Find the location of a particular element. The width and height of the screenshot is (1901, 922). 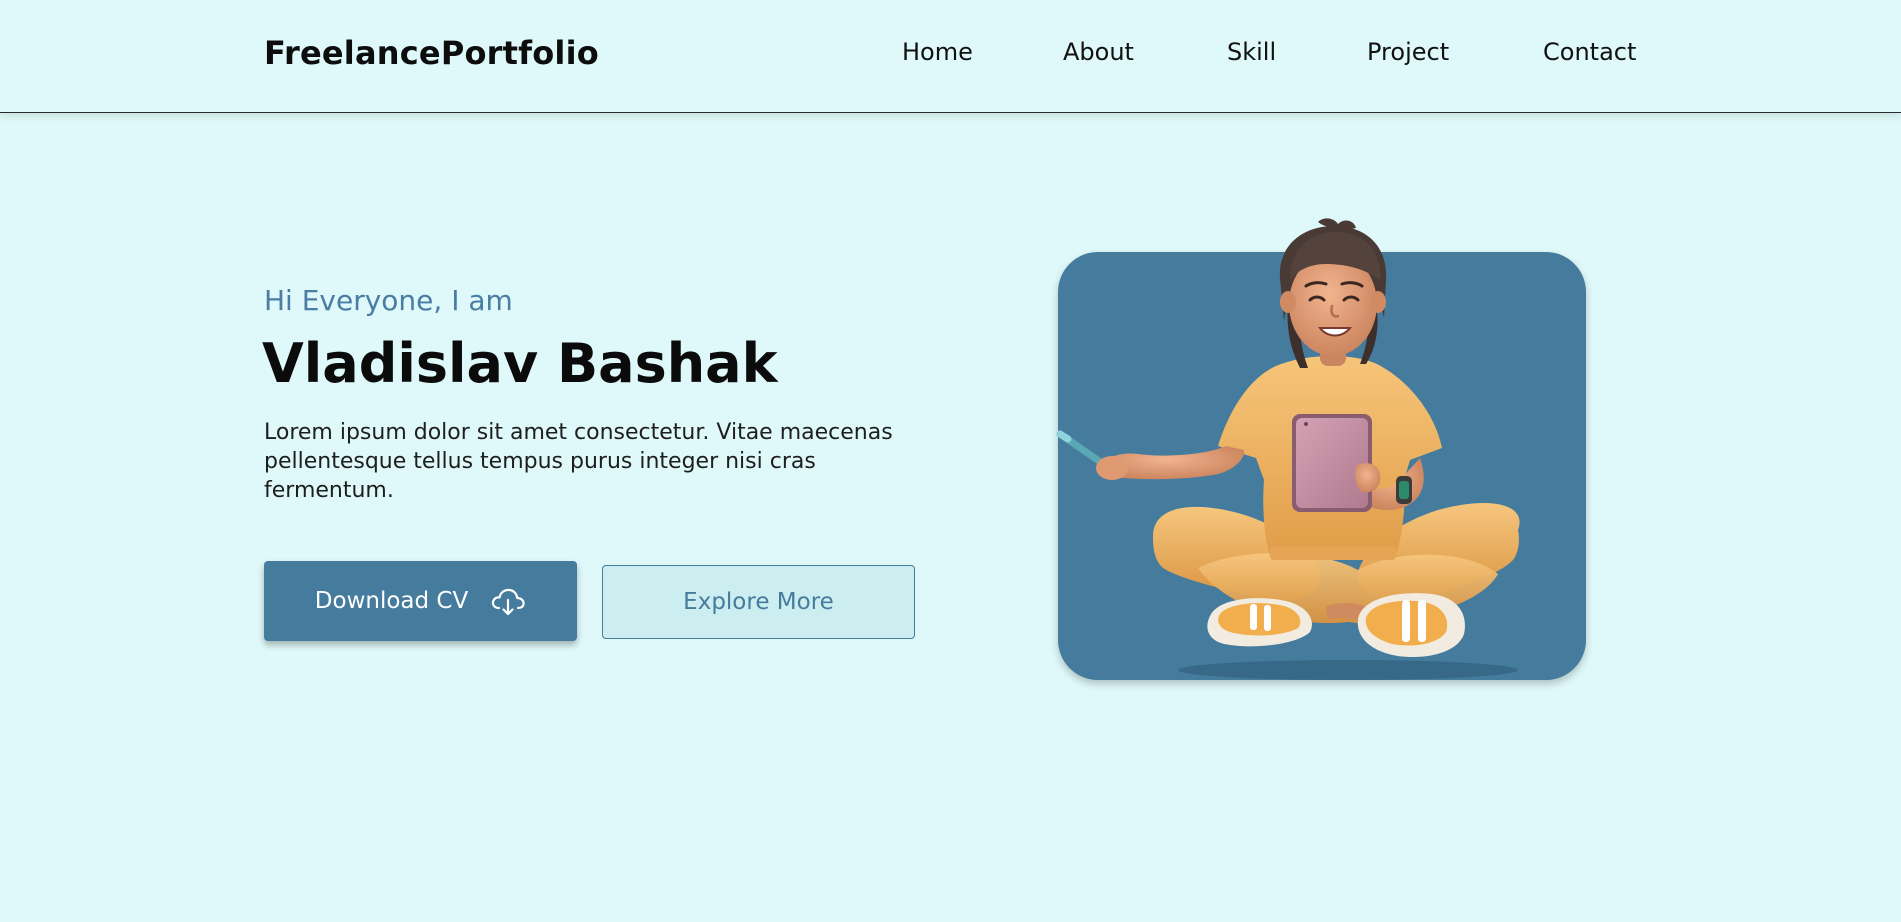

hero-illustration is located at coordinates (1322, 451).